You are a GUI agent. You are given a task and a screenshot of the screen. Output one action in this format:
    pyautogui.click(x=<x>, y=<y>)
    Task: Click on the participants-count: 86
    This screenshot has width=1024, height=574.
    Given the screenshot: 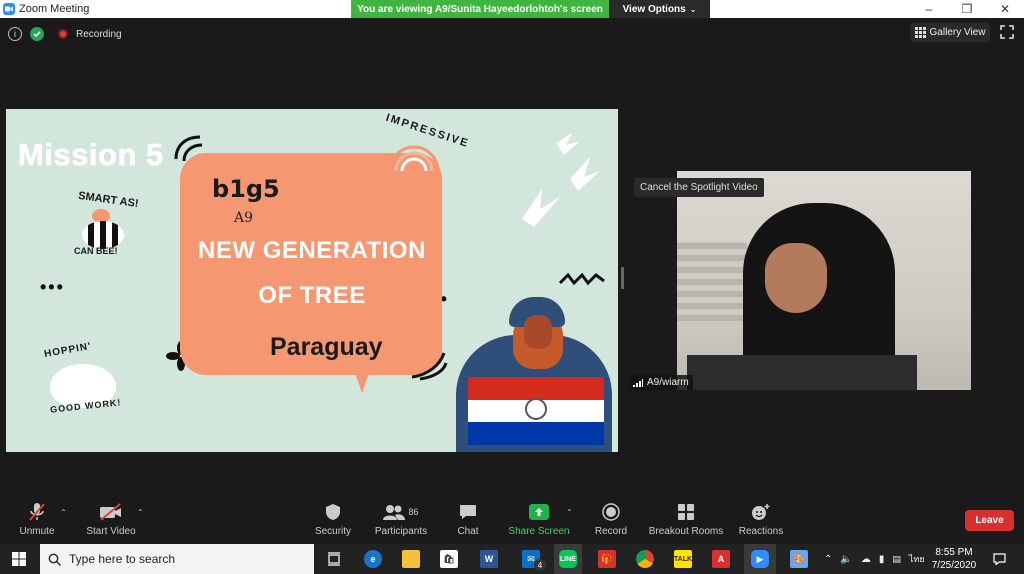 What is the action you would take?
    pyautogui.click(x=413, y=512)
    